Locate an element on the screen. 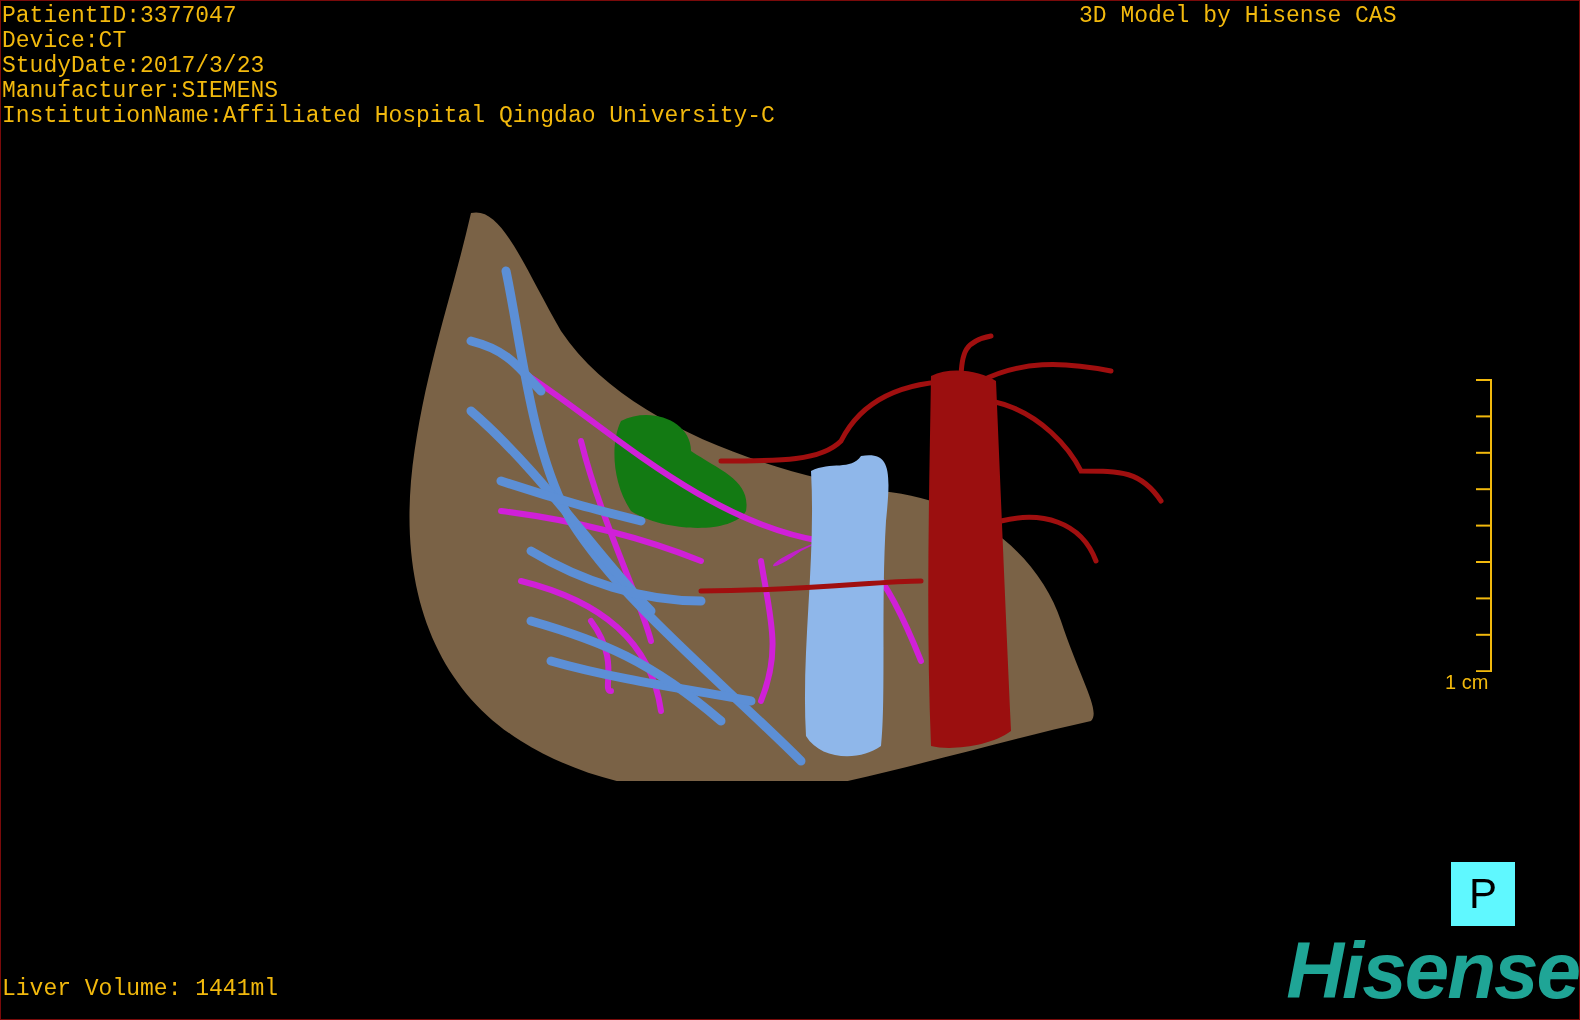  scale-label: 1 cm is located at coordinates (1467, 682).